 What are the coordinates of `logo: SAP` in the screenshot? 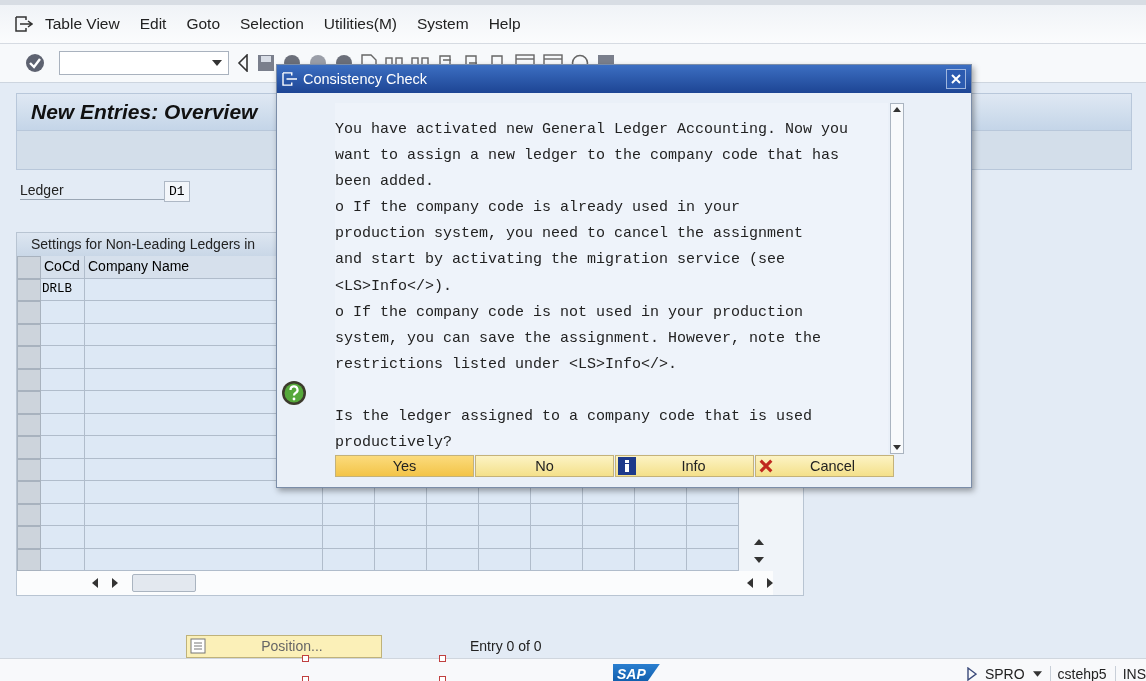 It's located at (636, 672).